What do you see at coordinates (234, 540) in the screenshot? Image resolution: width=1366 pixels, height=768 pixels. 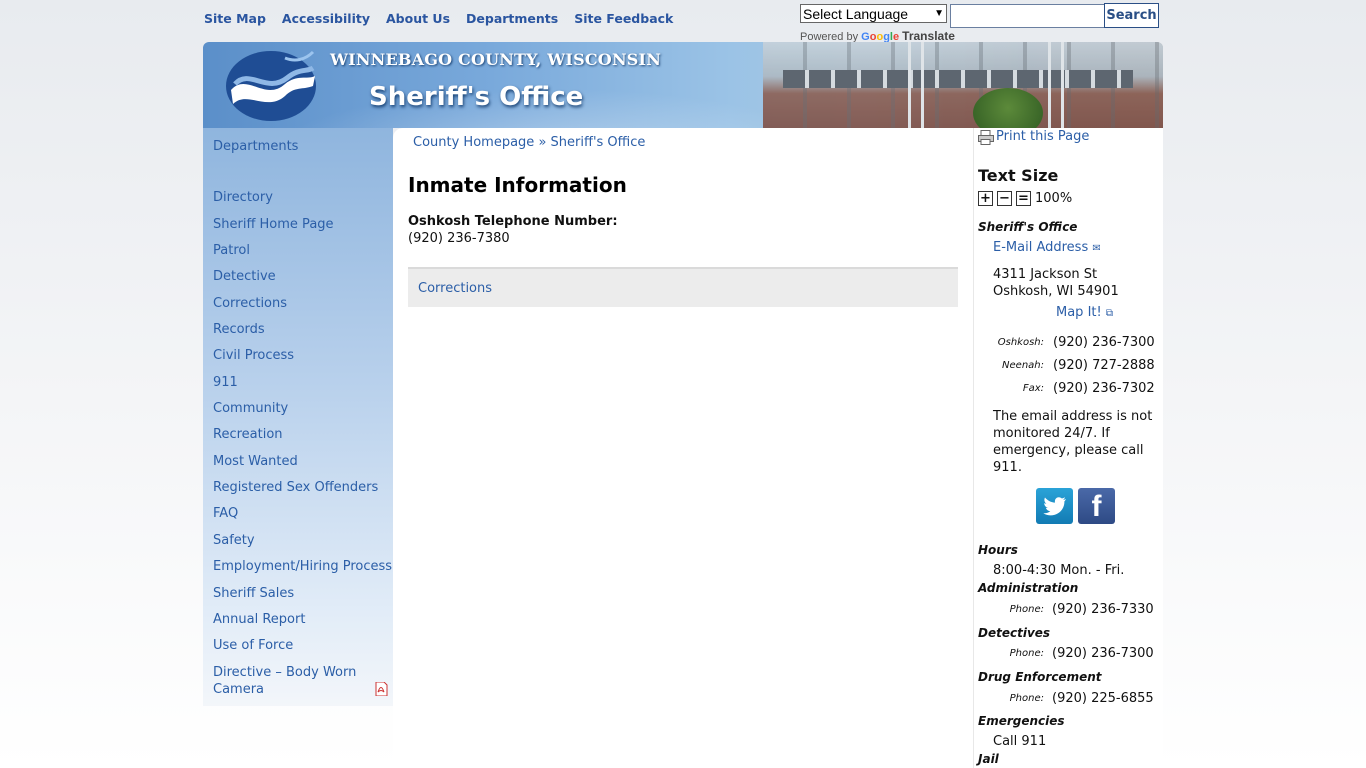 I see `nav-safety: Safety` at bounding box center [234, 540].